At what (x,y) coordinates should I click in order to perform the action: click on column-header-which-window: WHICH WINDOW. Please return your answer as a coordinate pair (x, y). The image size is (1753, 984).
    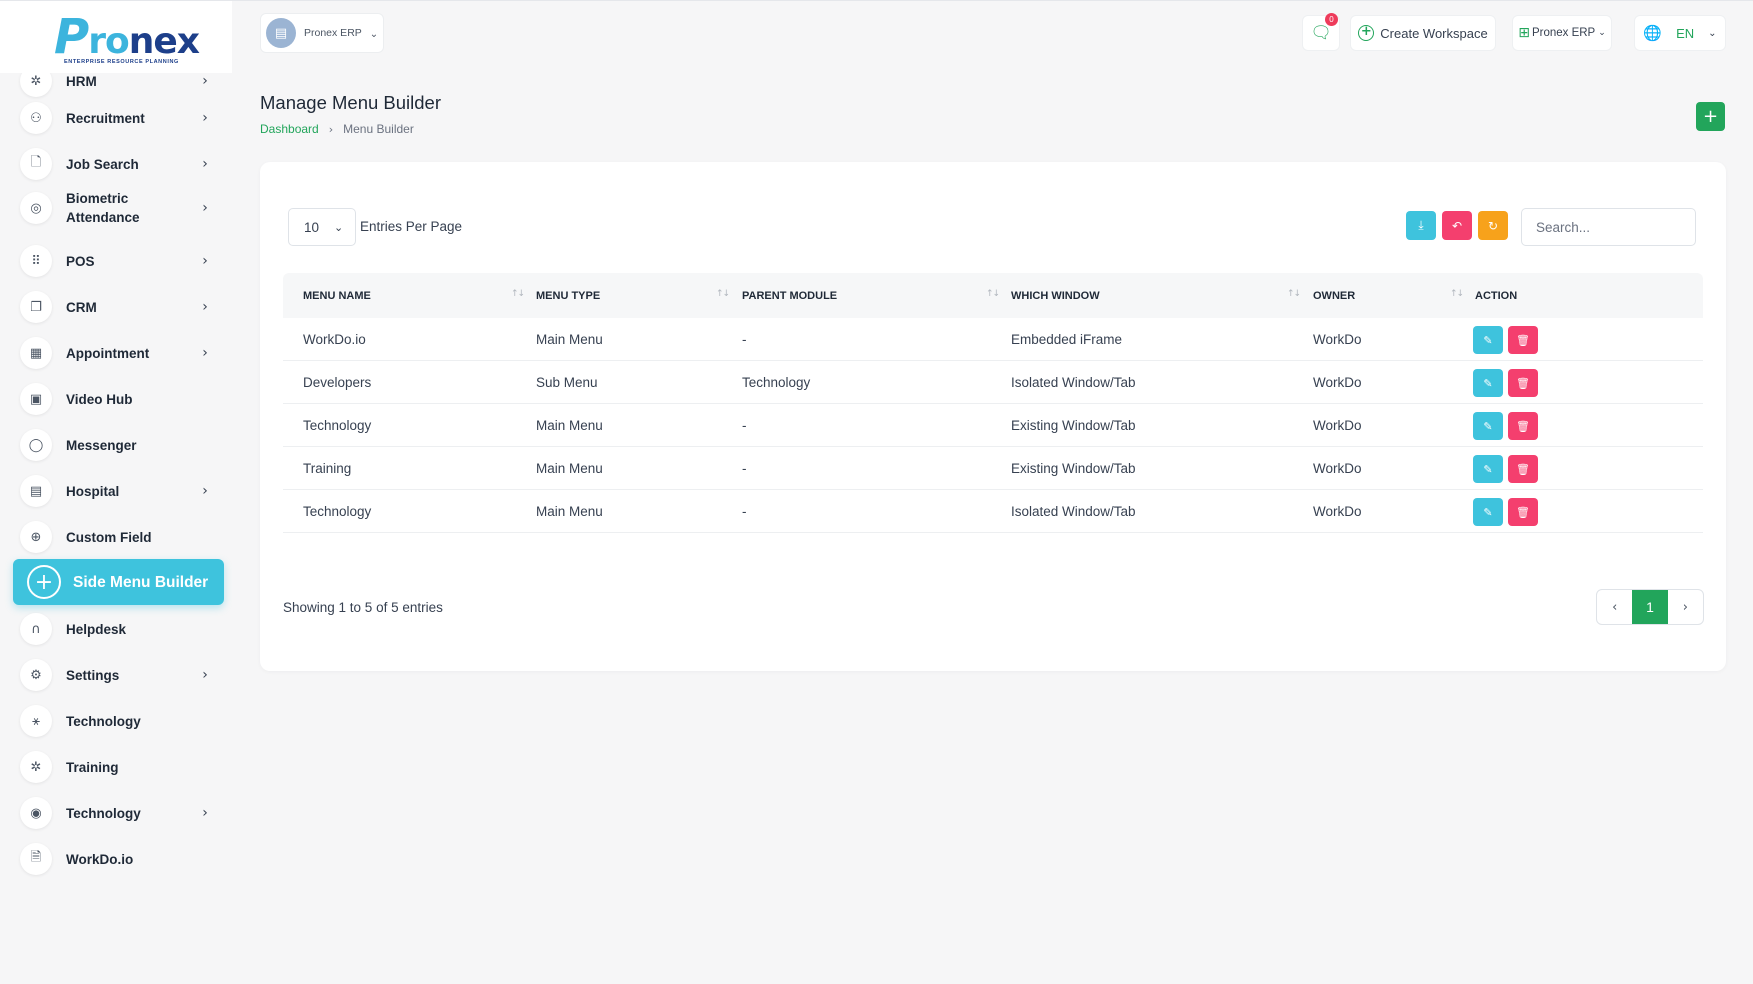
    Looking at the image, I should click on (1055, 295).